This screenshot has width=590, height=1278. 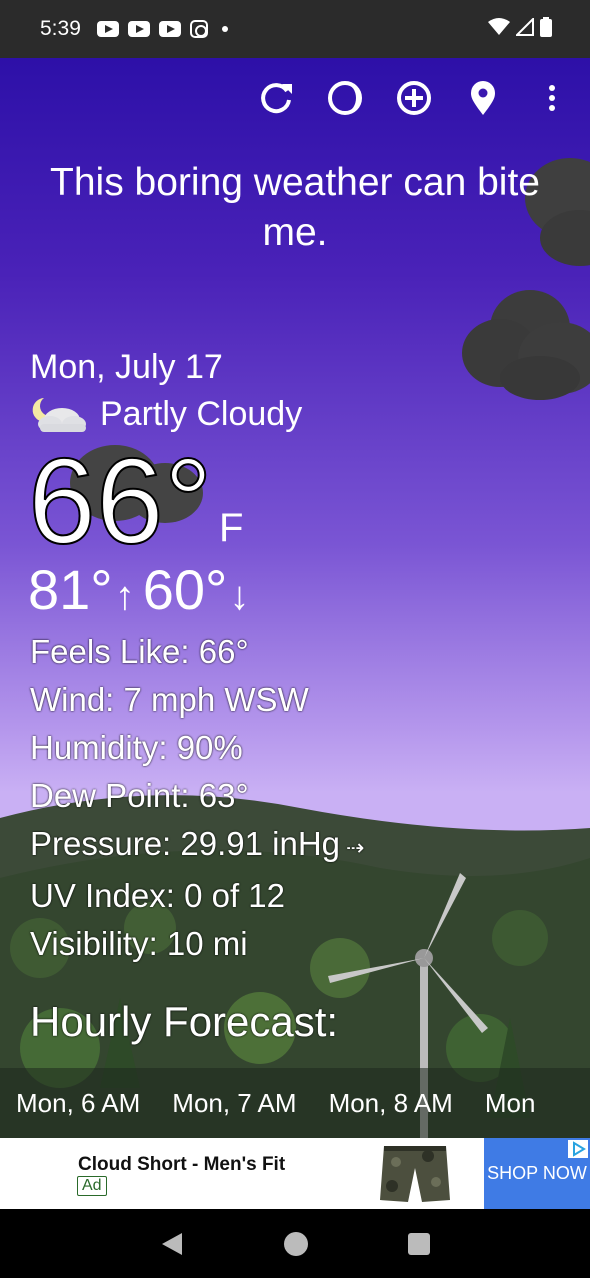 What do you see at coordinates (139, 651) in the screenshot?
I see `feels-like: Feels Like: 66°` at bounding box center [139, 651].